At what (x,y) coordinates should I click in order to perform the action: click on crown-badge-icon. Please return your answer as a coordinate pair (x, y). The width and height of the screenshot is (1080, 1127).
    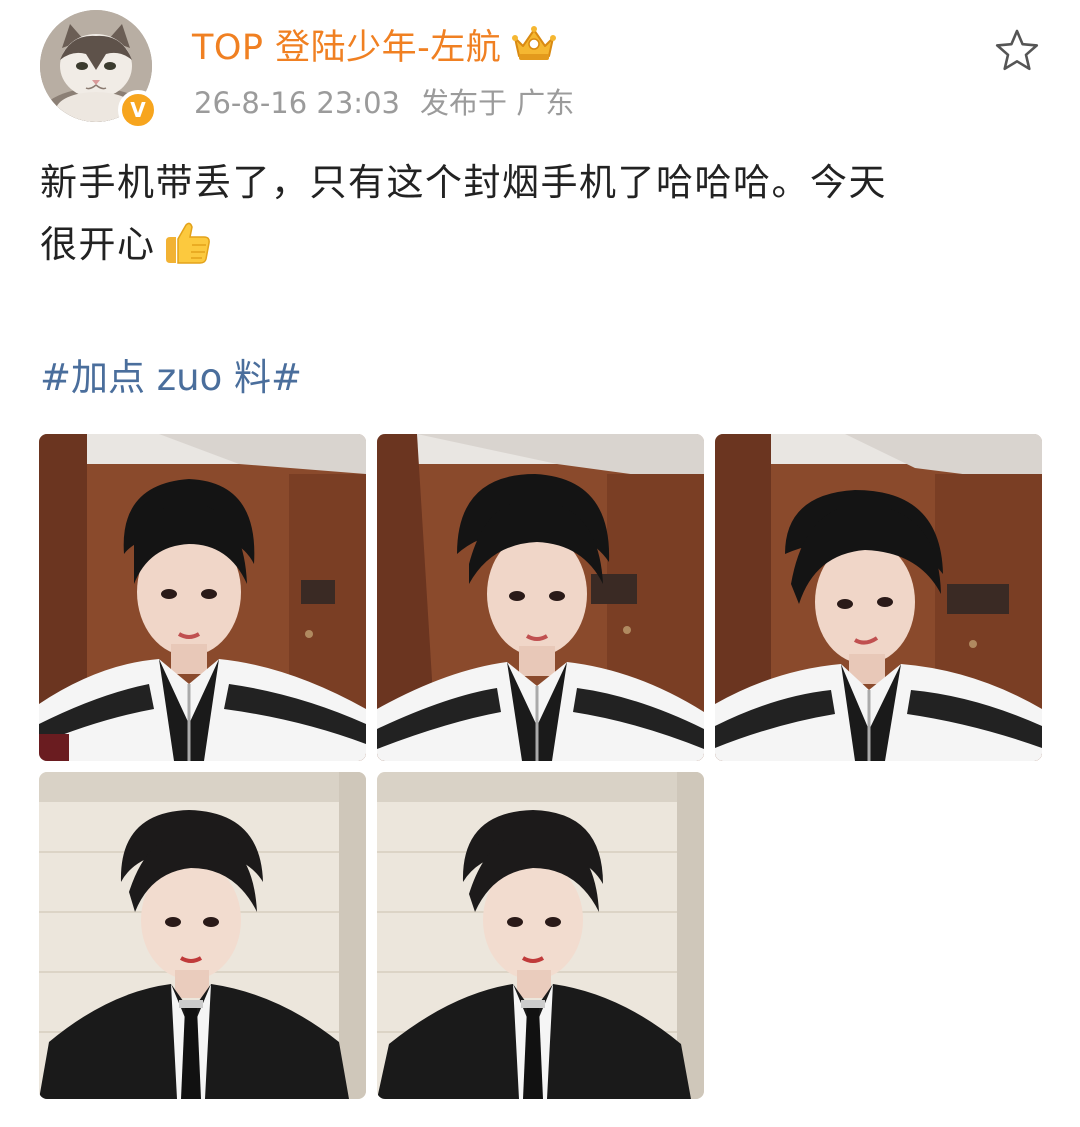
    Looking at the image, I should click on (534, 44).